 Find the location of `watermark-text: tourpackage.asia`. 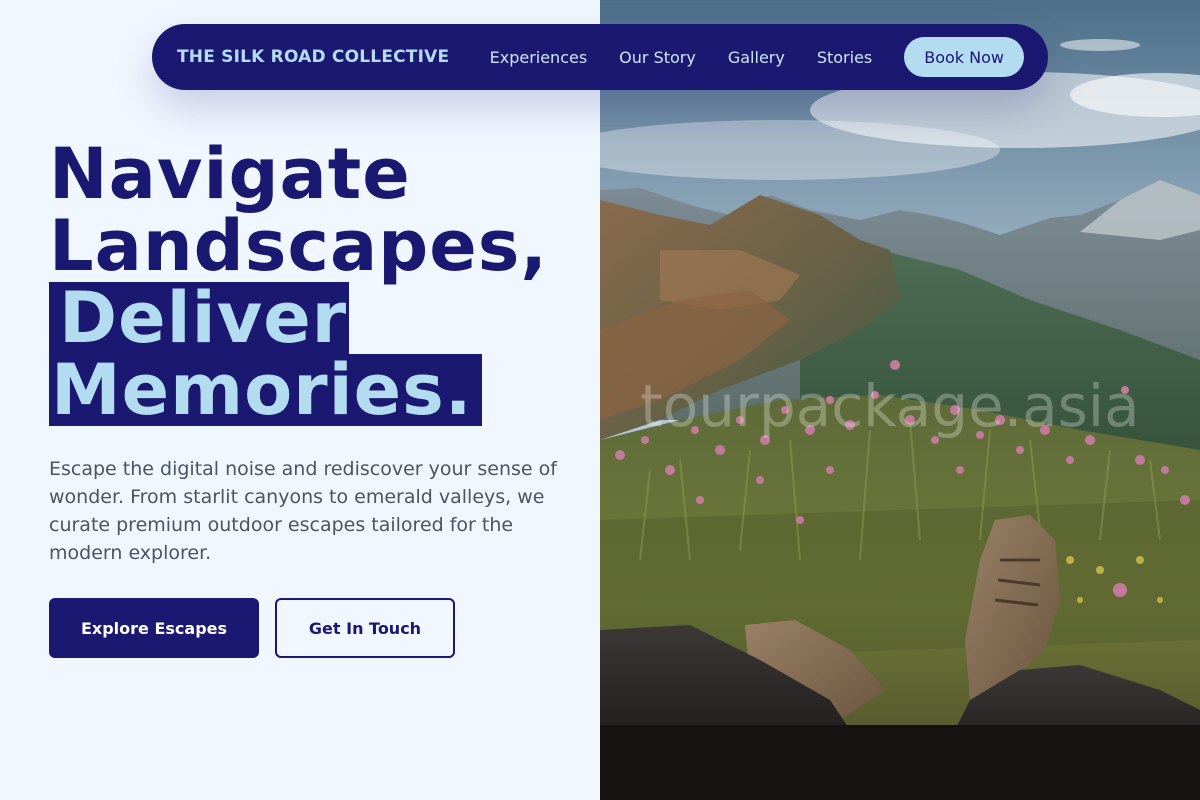

watermark-text: tourpackage.asia is located at coordinates (890, 406).